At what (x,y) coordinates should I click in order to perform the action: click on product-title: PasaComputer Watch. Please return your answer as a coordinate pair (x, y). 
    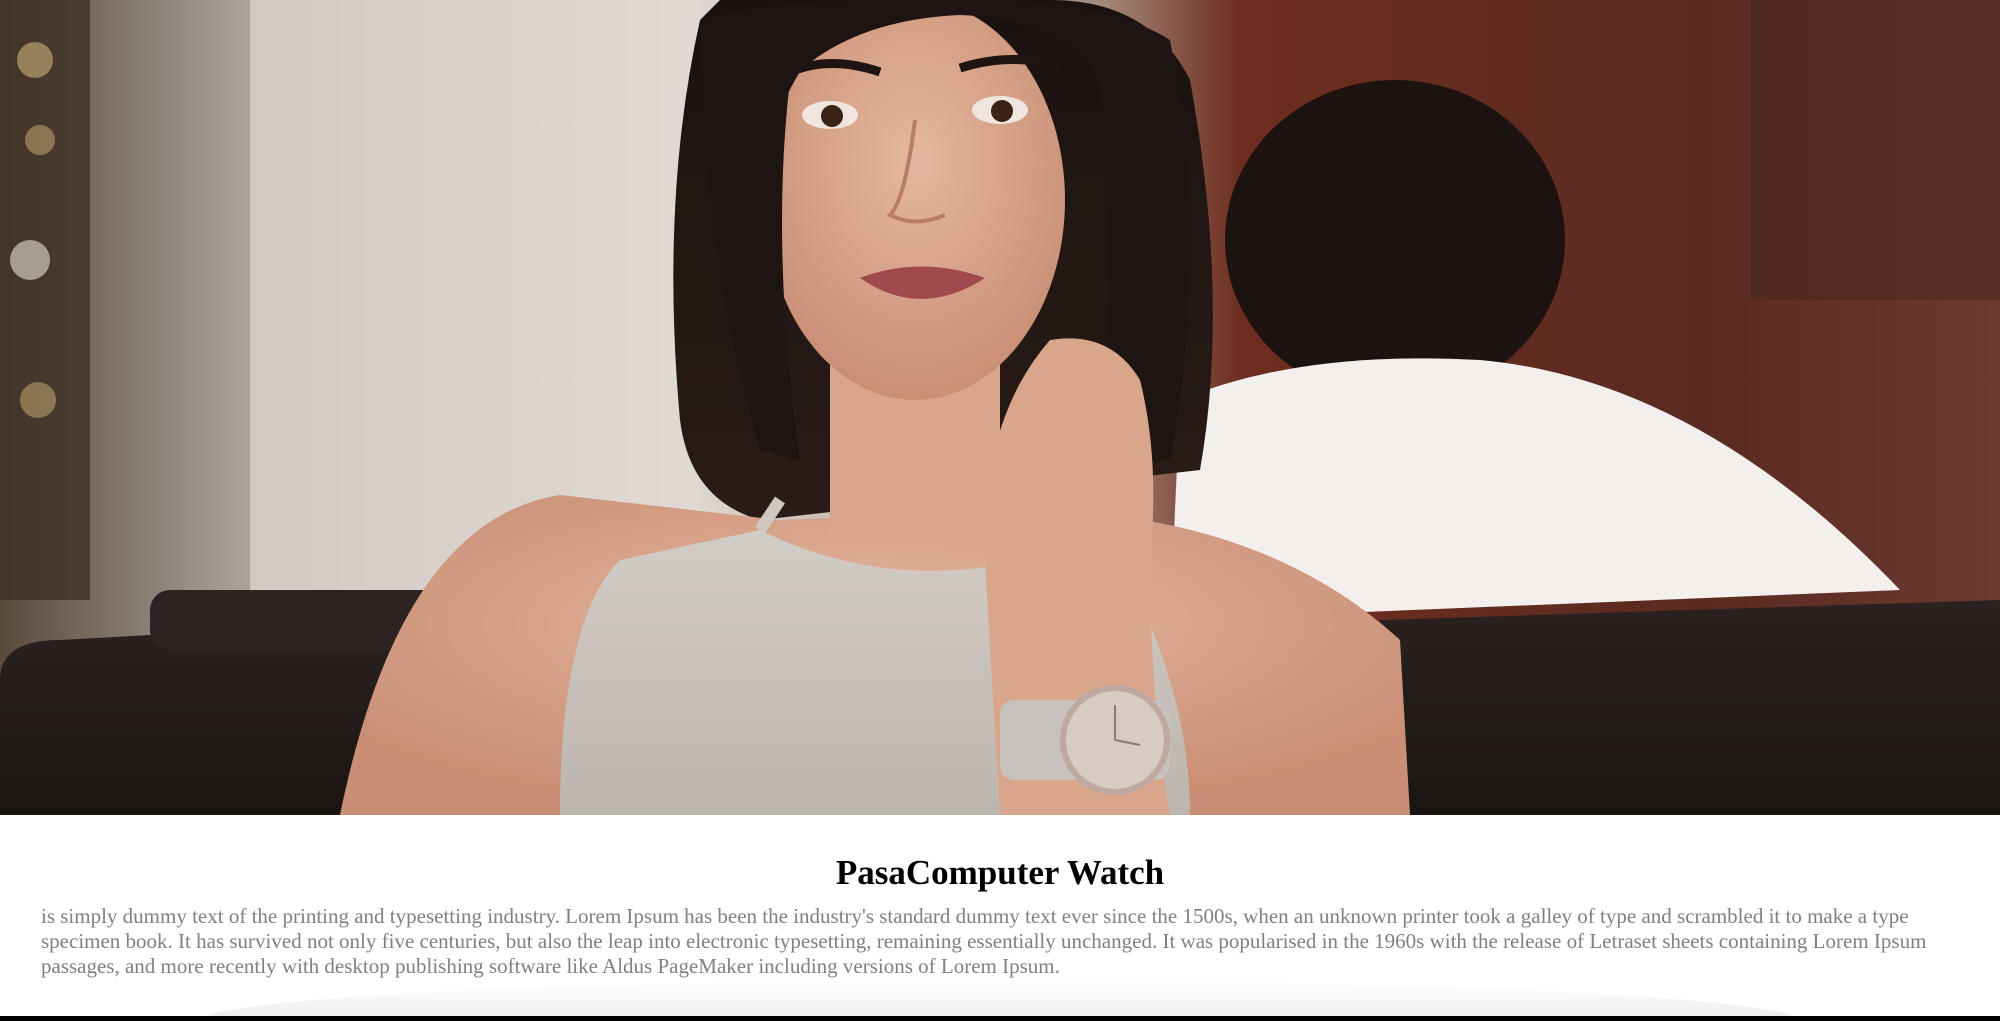
    Looking at the image, I should click on (1000, 872).